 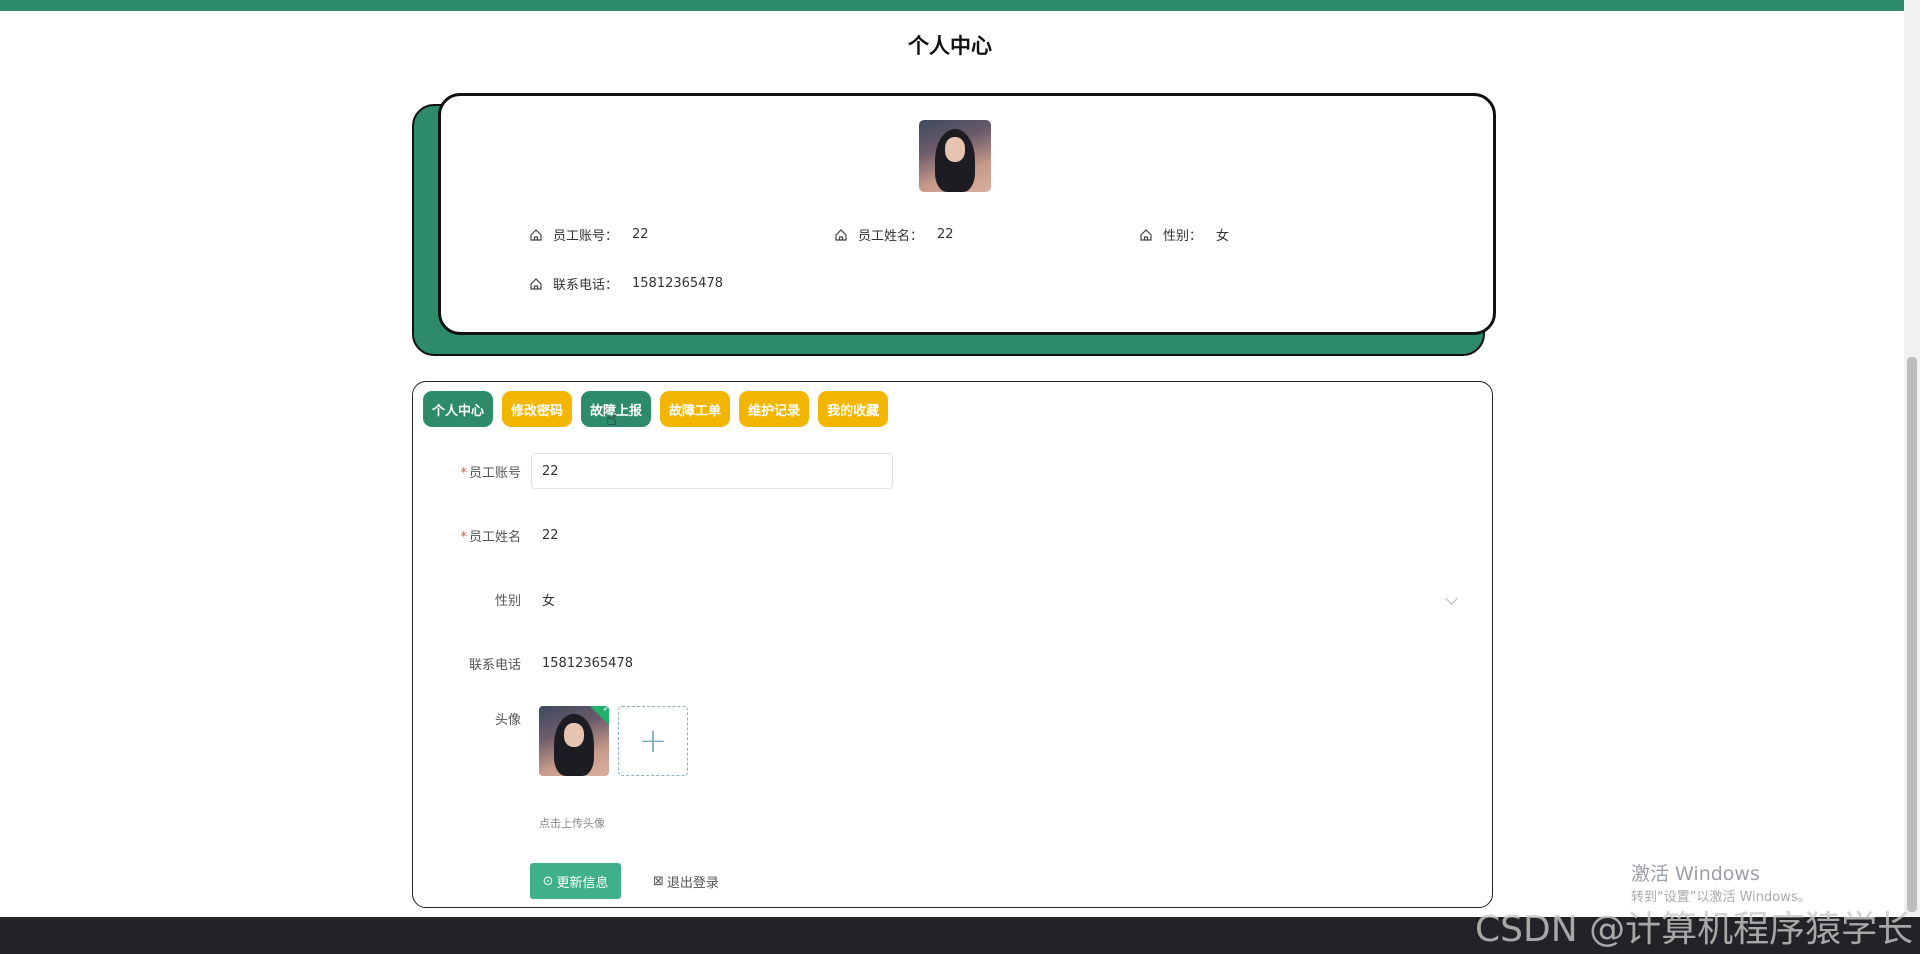 I want to click on upload-avatar-button: +, so click(x=653, y=741).